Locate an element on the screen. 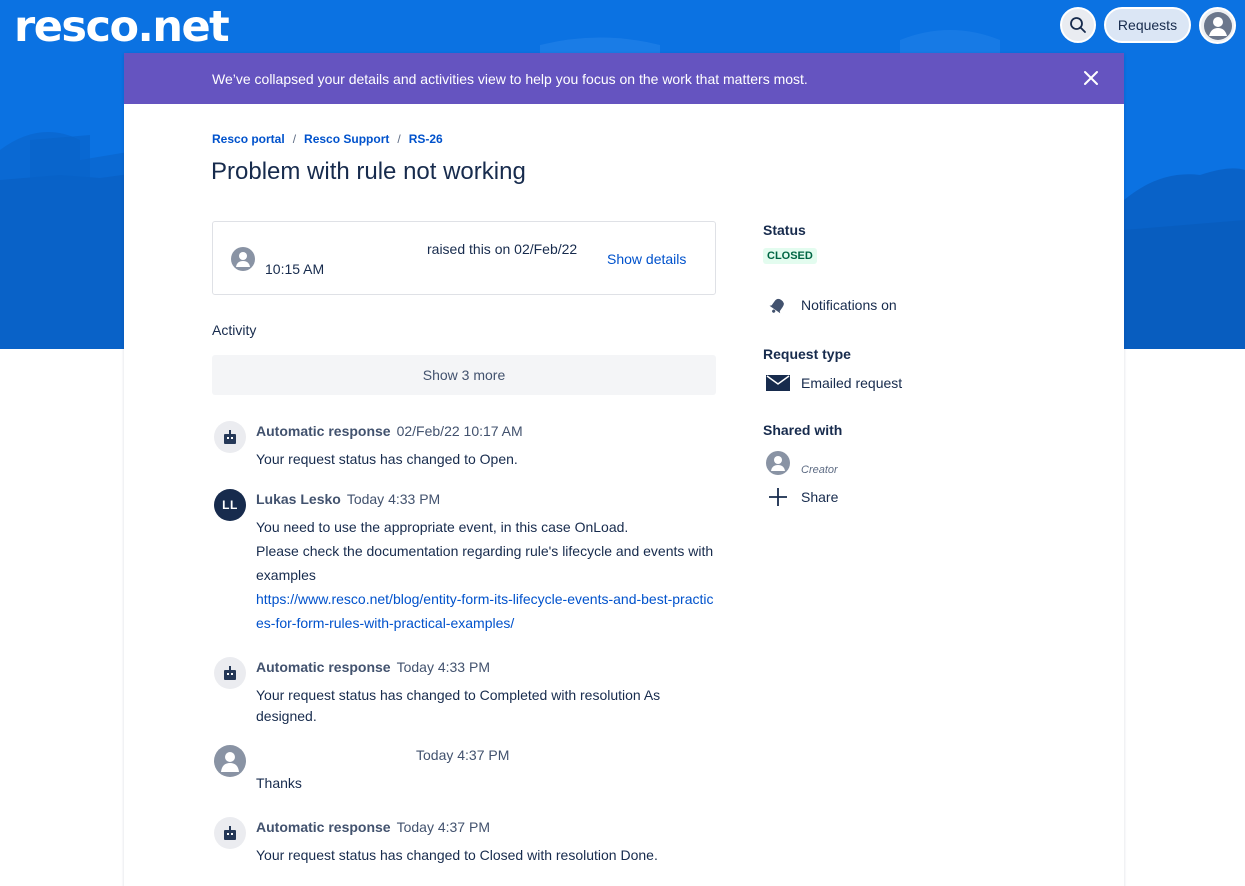  requests-button: Requests is located at coordinates (1147, 25).